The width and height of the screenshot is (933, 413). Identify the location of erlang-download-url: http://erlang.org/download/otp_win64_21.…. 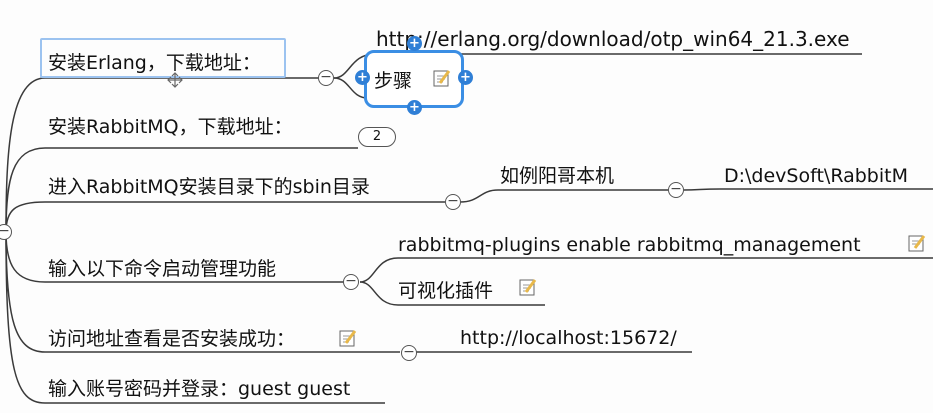
(613, 39).